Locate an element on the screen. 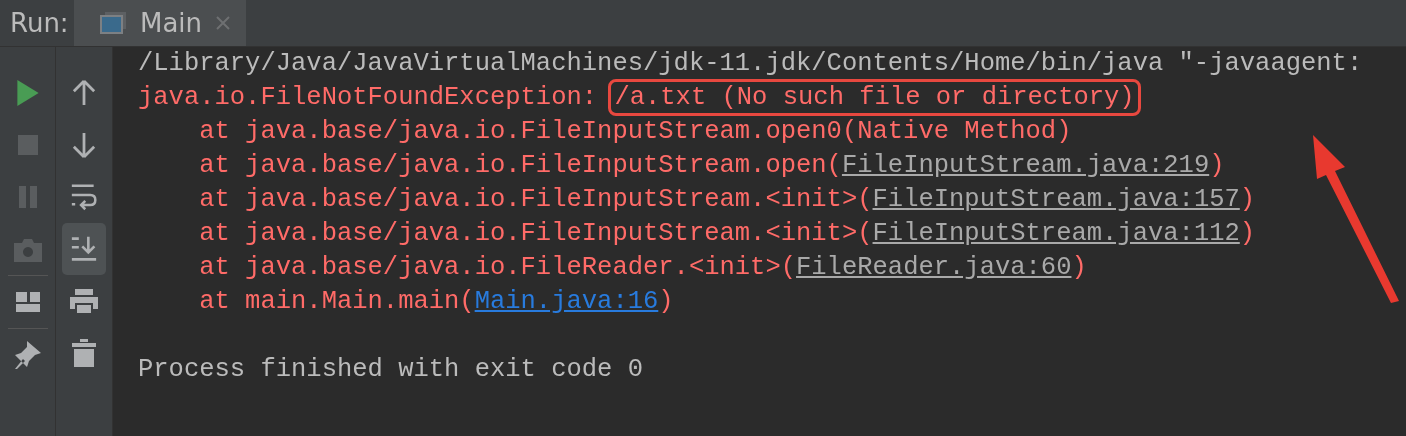  printer-icon is located at coordinates (84, 301).